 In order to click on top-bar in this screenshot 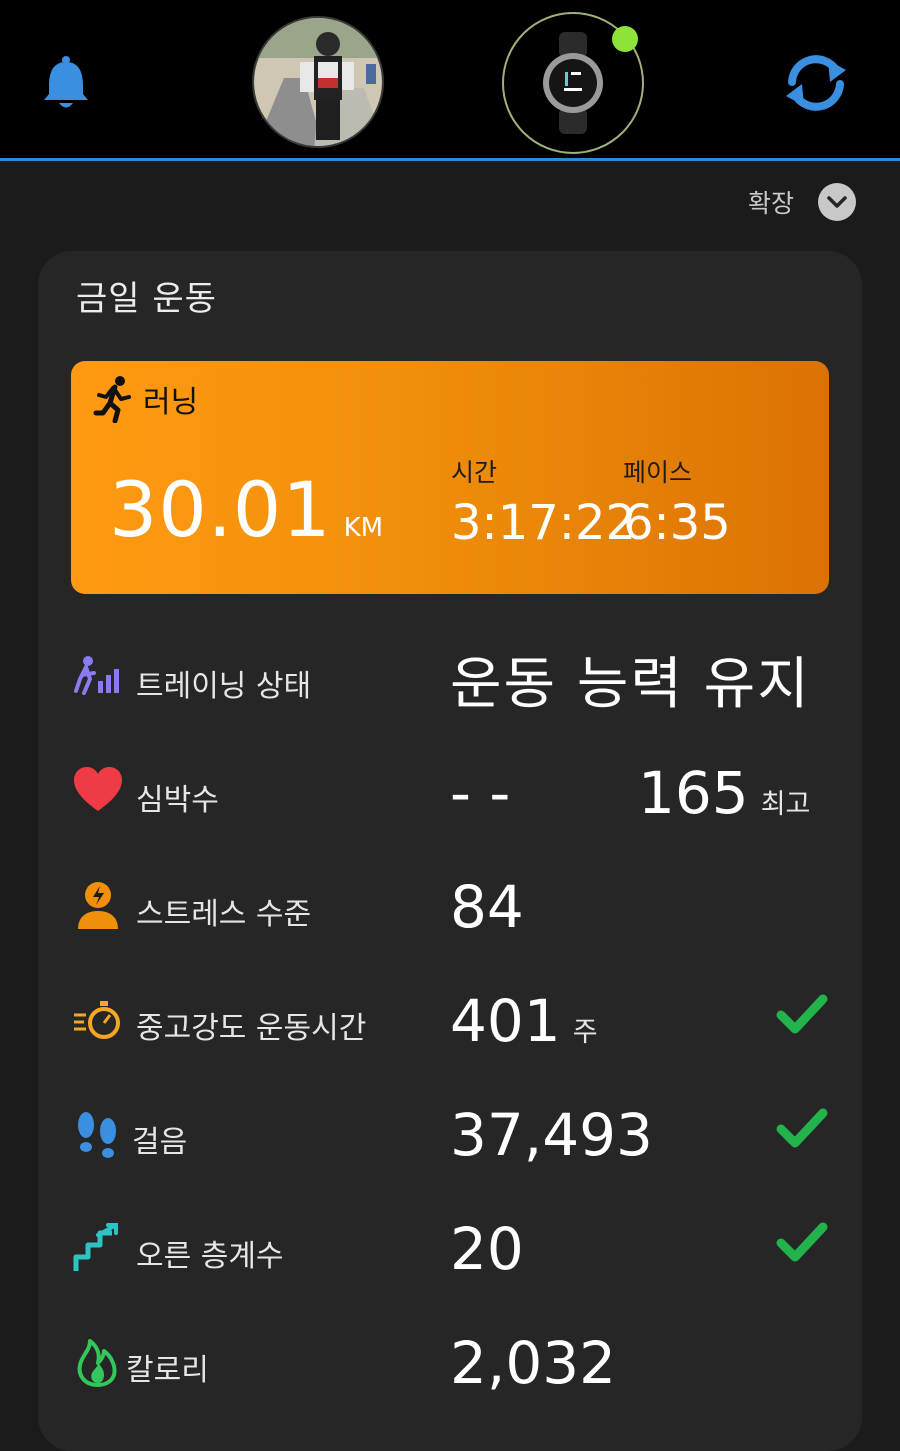, I will do `click(450, 80)`.